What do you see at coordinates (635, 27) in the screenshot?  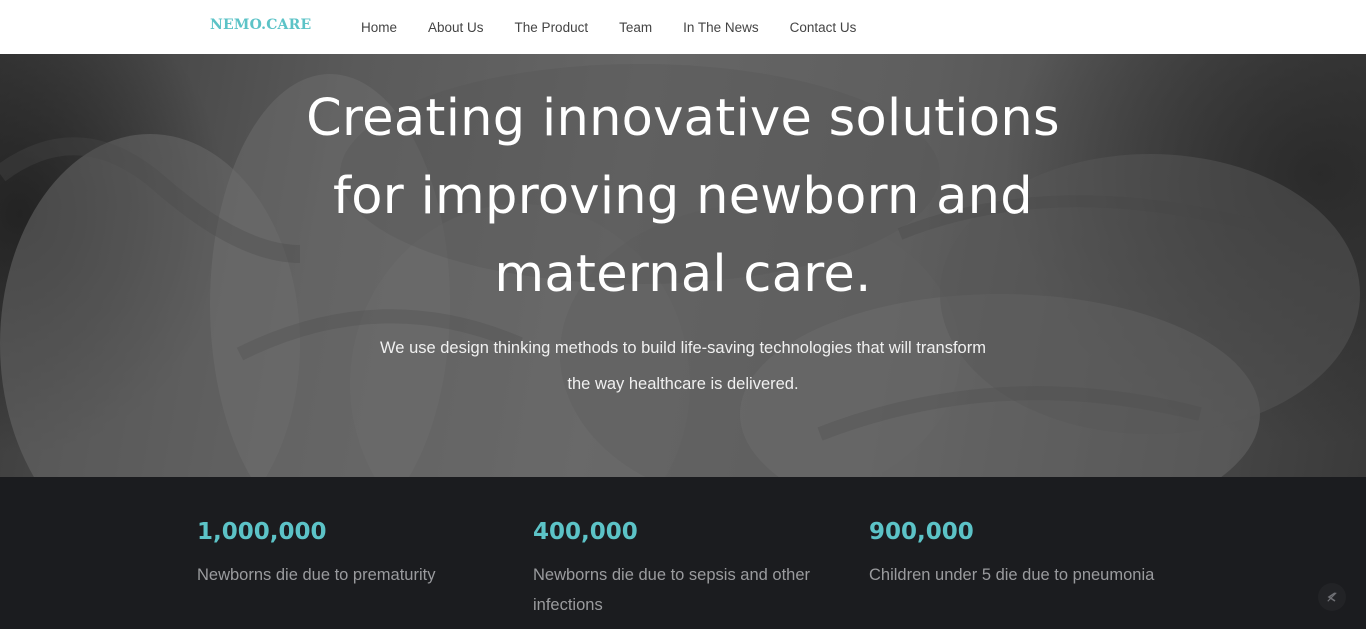 I see `nav-team: Team` at bounding box center [635, 27].